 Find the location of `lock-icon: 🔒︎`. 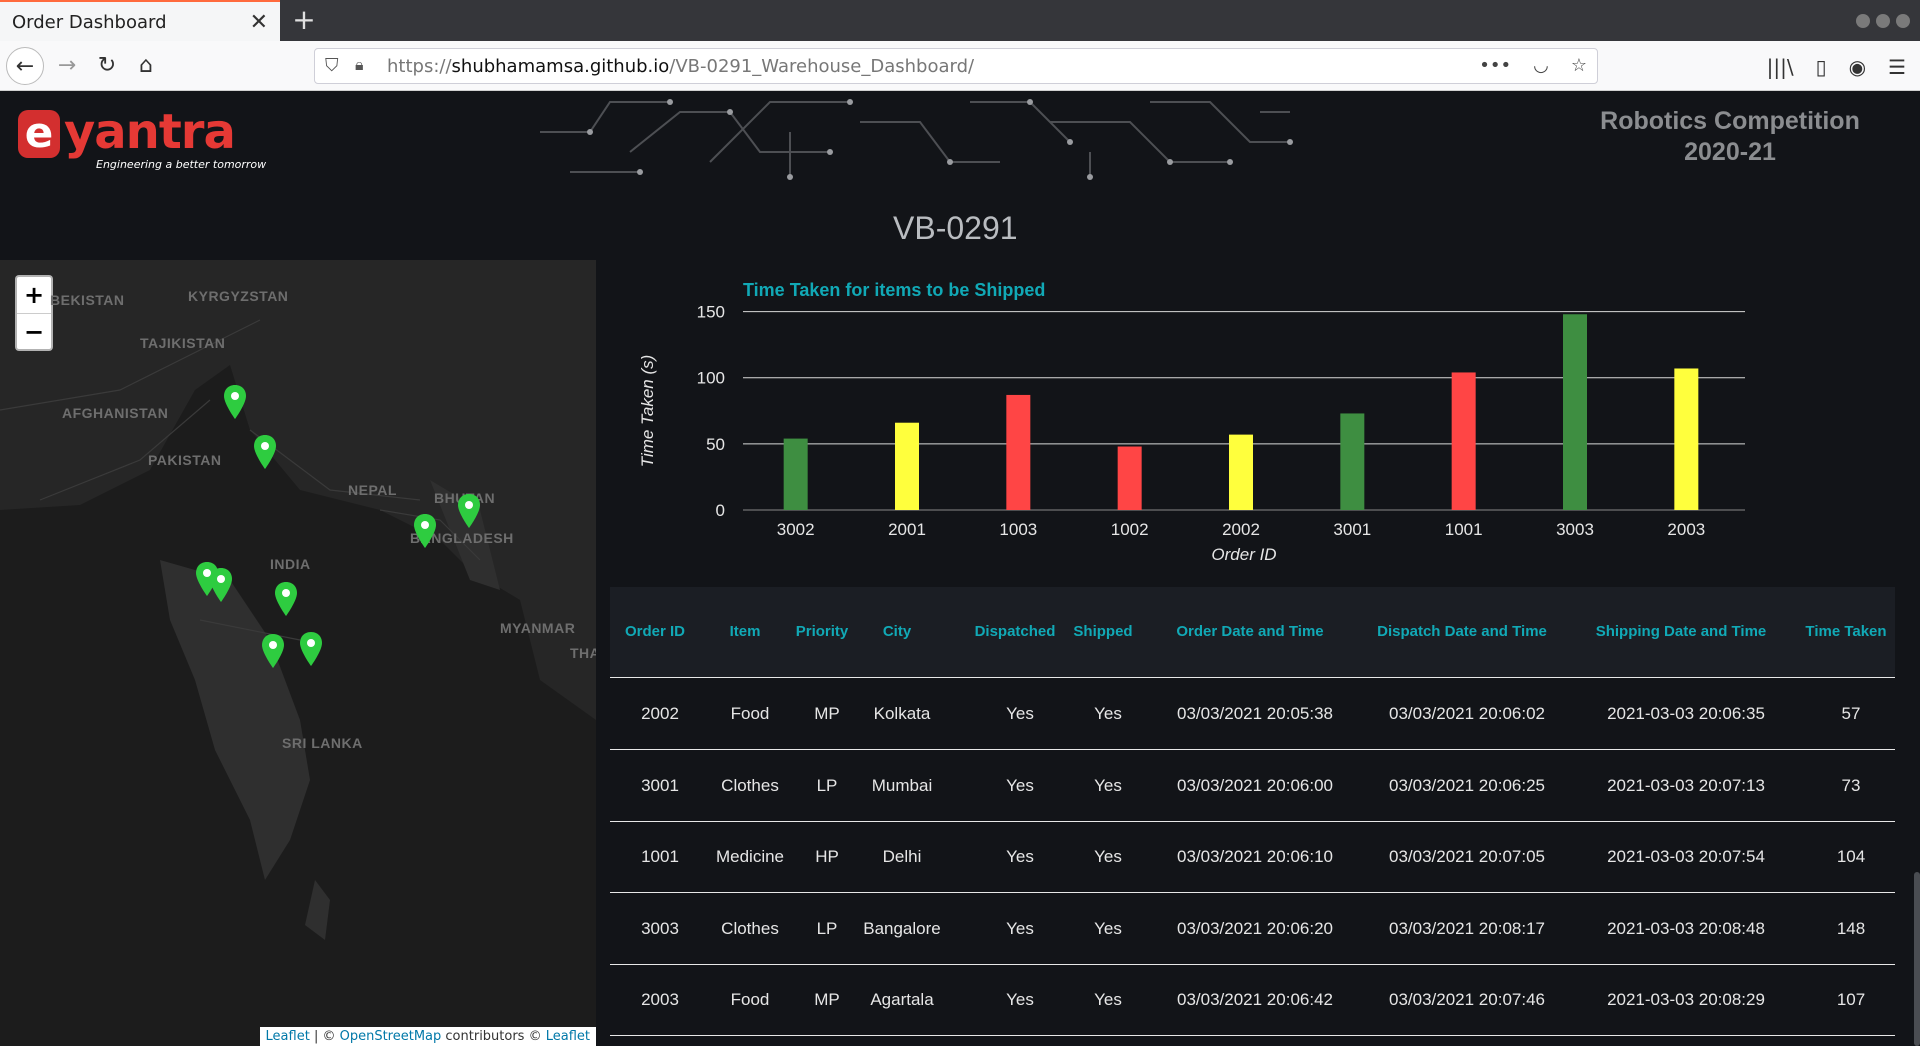

lock-icon: 🔒︎ is located at coordinates (359, 65).